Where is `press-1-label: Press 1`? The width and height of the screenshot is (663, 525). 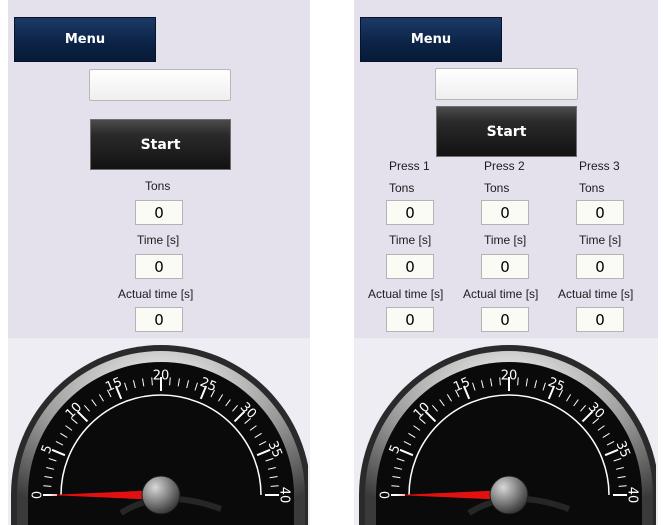 press-1-label: Press 1 is located at coordinates (409, 166).